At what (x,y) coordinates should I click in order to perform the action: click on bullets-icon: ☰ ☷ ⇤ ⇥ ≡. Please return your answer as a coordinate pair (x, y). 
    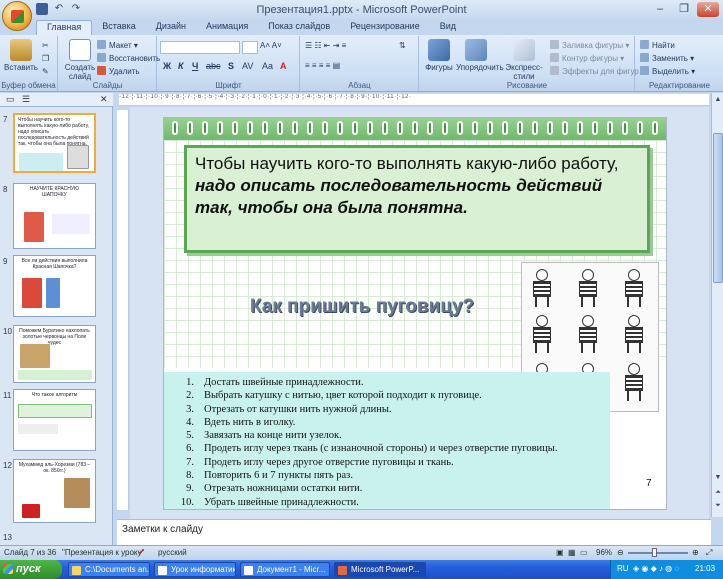
    Looking at the image, I should click on (325, 45).